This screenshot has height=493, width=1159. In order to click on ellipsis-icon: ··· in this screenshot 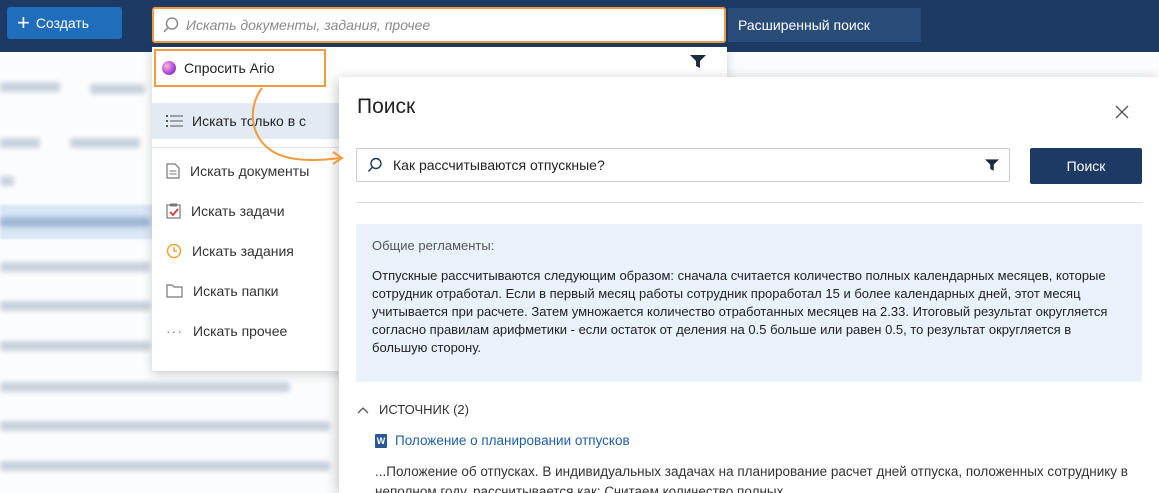, I will do `click(174, 331)`.